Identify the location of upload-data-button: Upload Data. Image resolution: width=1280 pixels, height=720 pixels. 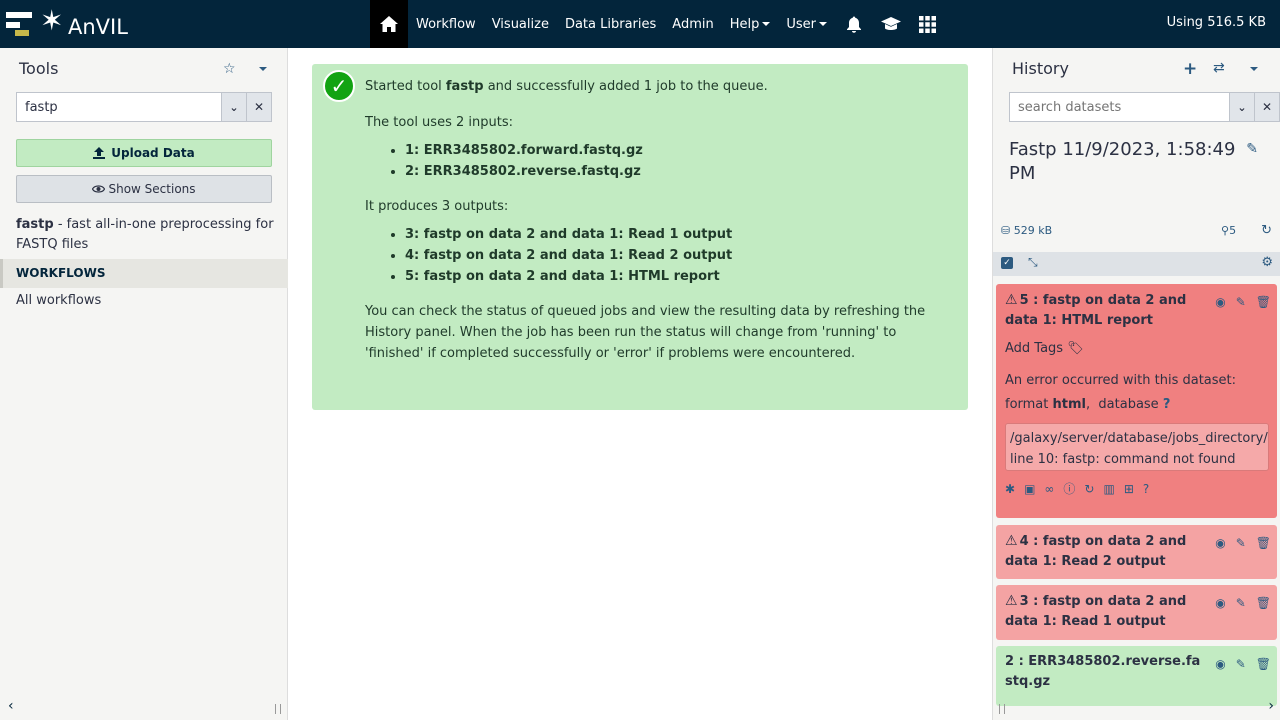
(144, 153).